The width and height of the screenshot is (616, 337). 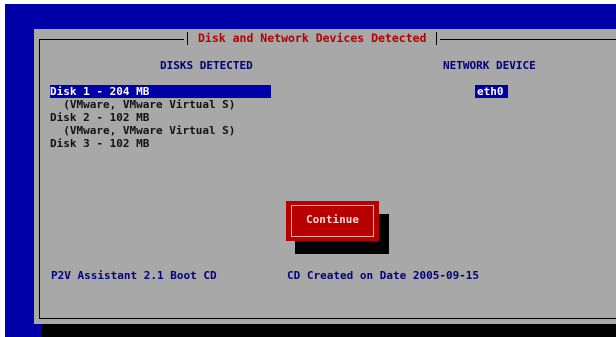 I want to click on network-device-eth0: eth0, so click(x=491, y=91).